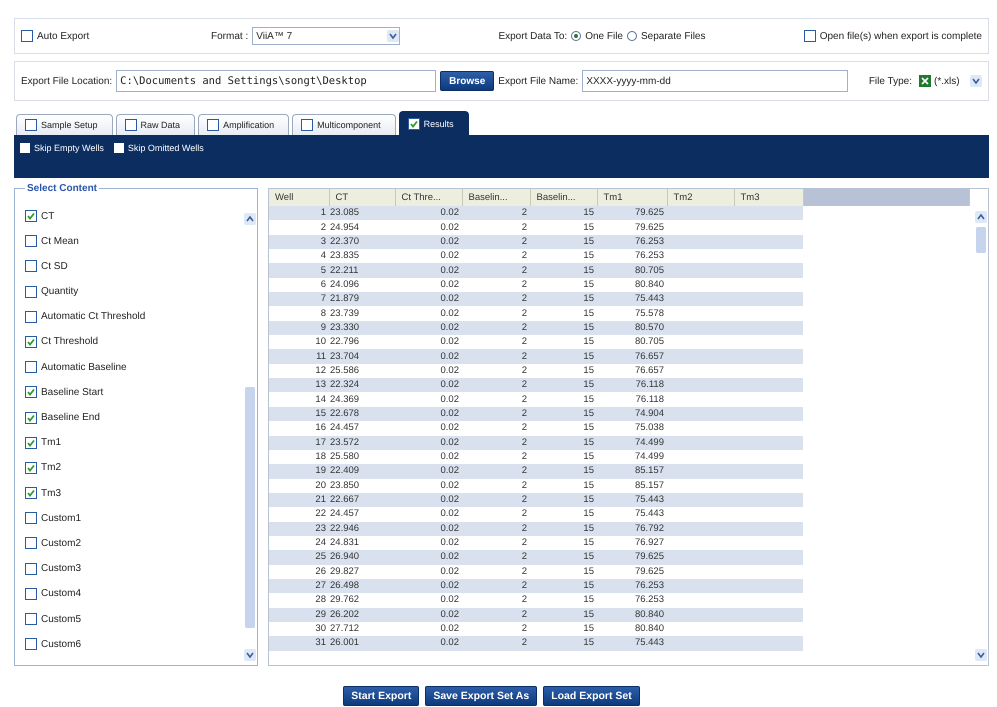  What do you see at coordinates (61, 619) in the screenshot?
I see `content-option: Custom5` at bounding box center [61, 619].